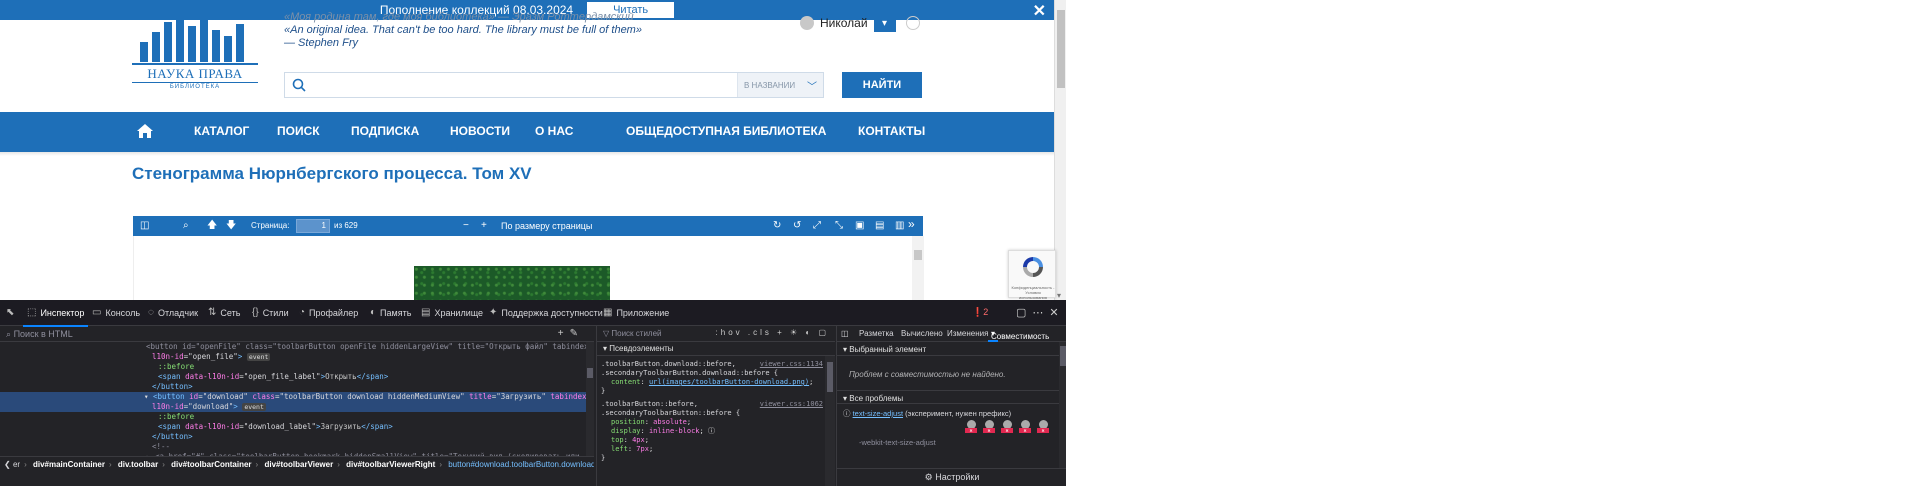 This screenshot has width=1919, height=486. What do you see at coordinates (918, 268) in the screenshot?
I see `pdf-scrollbar` at bounding box center [918, 268].